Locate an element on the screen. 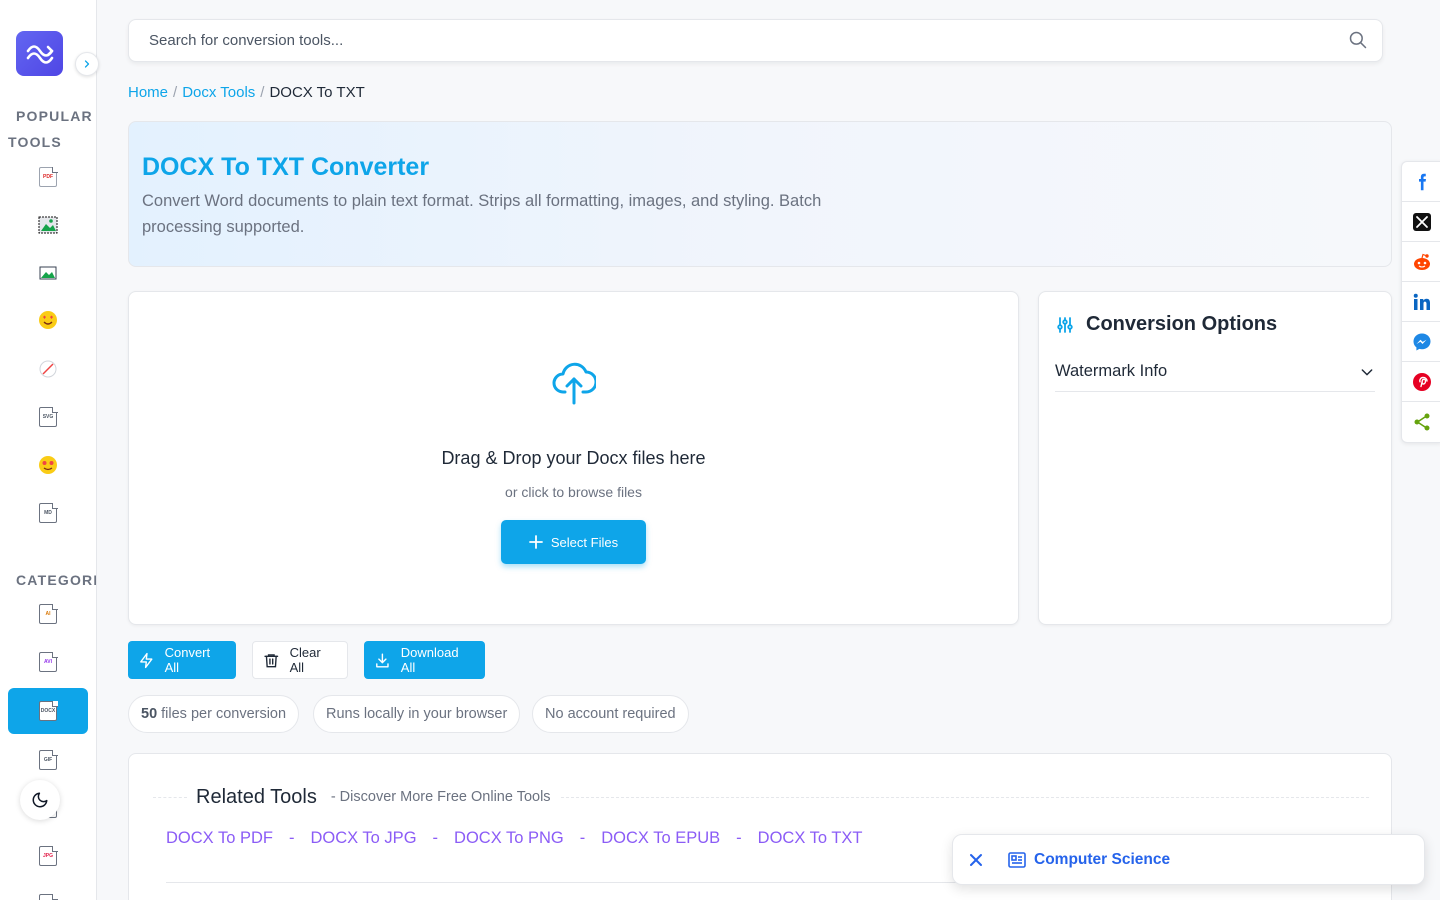 Image resolution: width=1440 pixels, height=900 pixels. options-header: Conversion Options is located at coordinates (1166, 324).